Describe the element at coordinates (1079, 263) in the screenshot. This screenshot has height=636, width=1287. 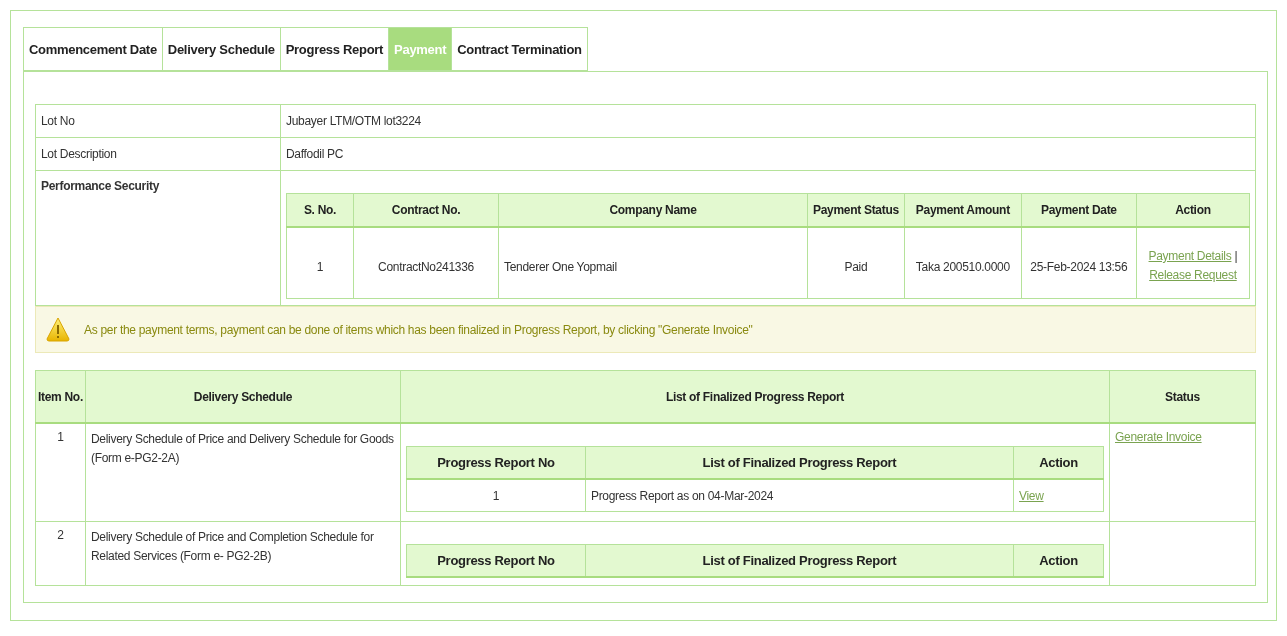
I see `table-cell: 25-Feb-2024 13:56` at that location.